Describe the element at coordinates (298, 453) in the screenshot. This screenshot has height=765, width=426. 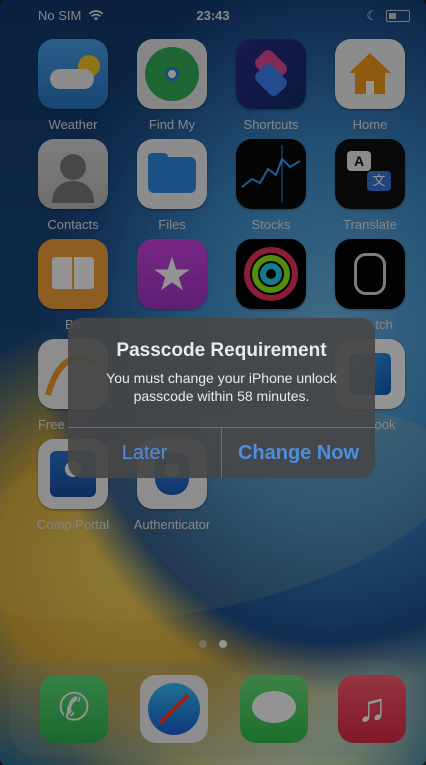
I see `change-now-button: Change Now` at that location.